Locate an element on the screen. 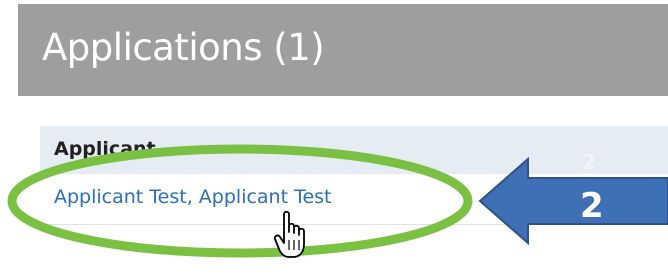 Image resolution: width=668 pixels, height=274 pixels. applicant-link: Applicant Test, Applicant Test is located at coordinates (193, 197).